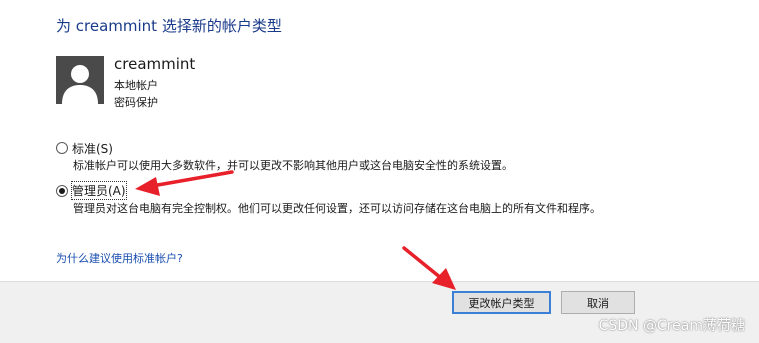 This screenshot has width=759, height=343. Describe the element at coordinates (671, 326) in the screenshot. I see `watermark: CSDN @Cream薄荷糖` at that location.